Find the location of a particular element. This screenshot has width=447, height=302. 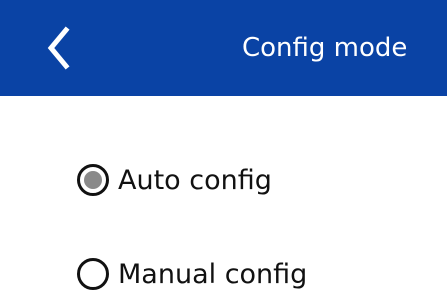

back-button is located at coordinates (61, 48).